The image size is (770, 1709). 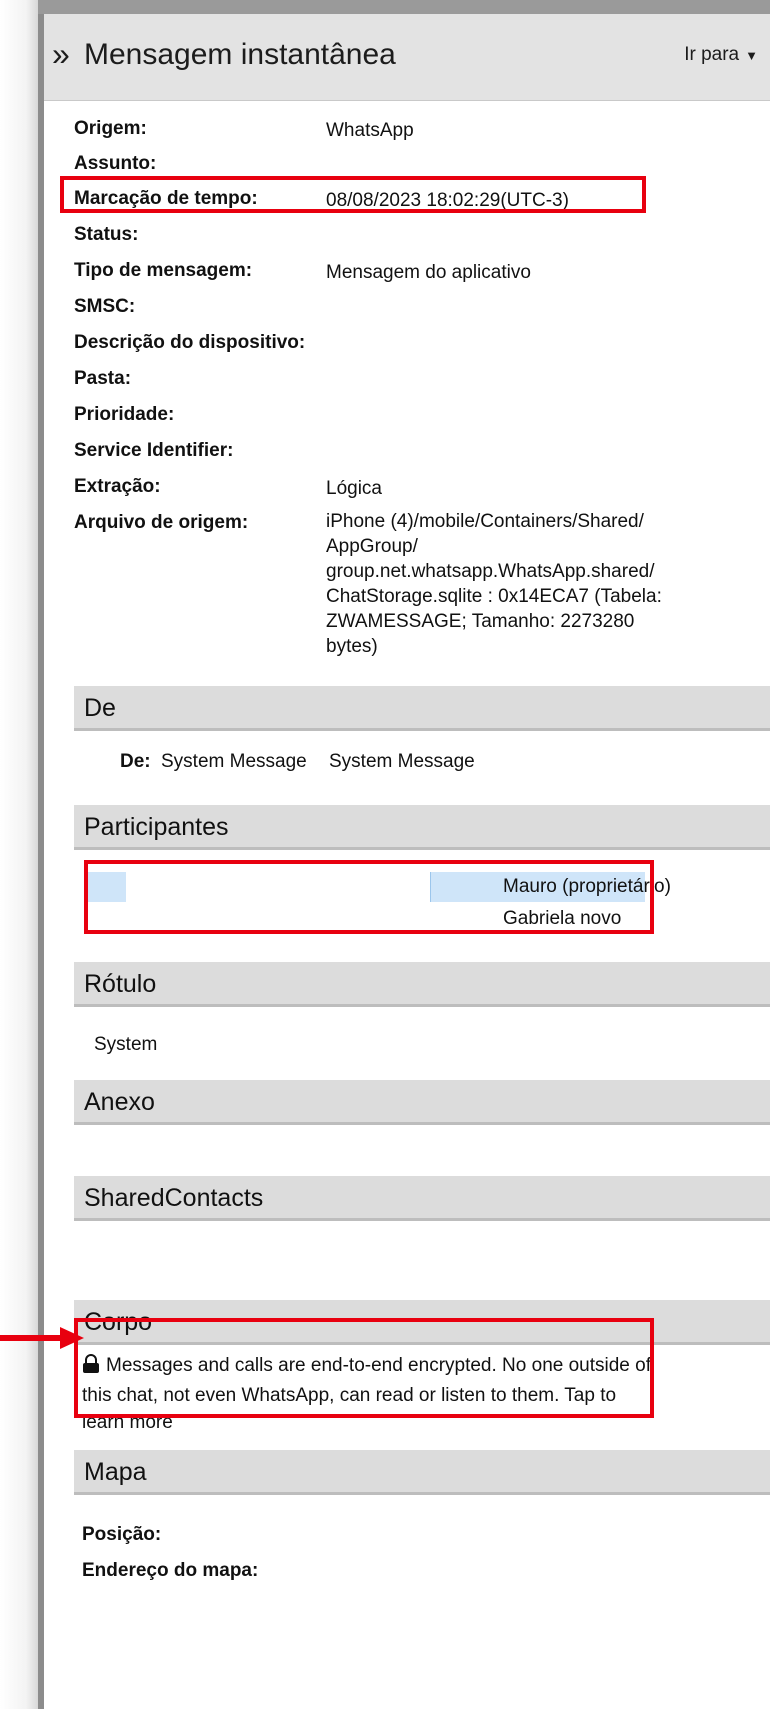 What do you see at coordinates (485, 521) in the screenshot?
I see `arquivo-line: iPhone (4)/mobile/Containers/Shared/` at bounding box center [485, 521].